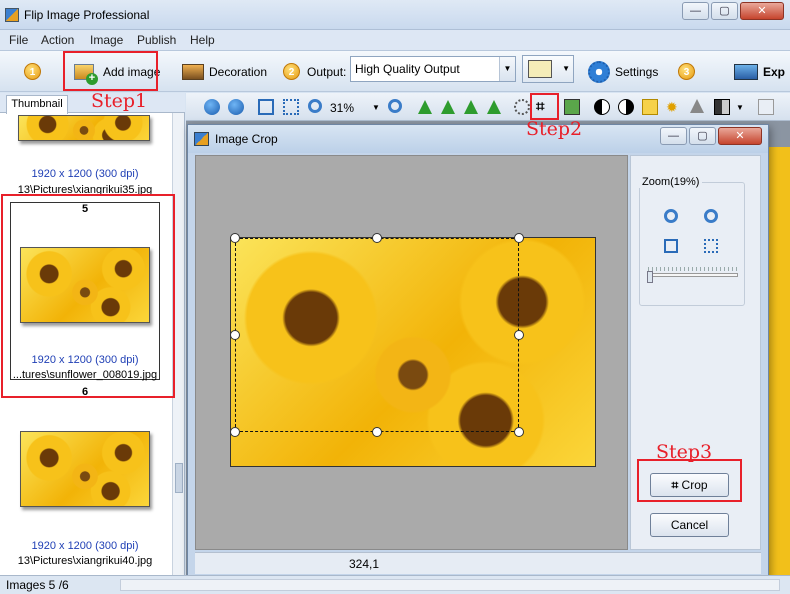 The image size is (790, 594). Describe the element at coordinates (119, 101) in the screenshot. I see `step1-label: Step1` at that location.